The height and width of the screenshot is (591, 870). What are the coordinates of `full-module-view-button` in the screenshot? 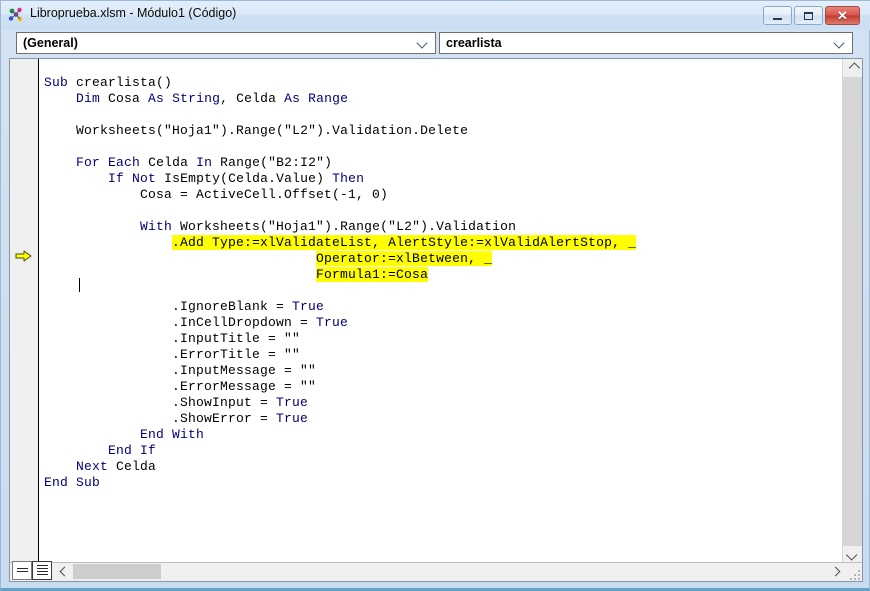 It's located at (42, 570).